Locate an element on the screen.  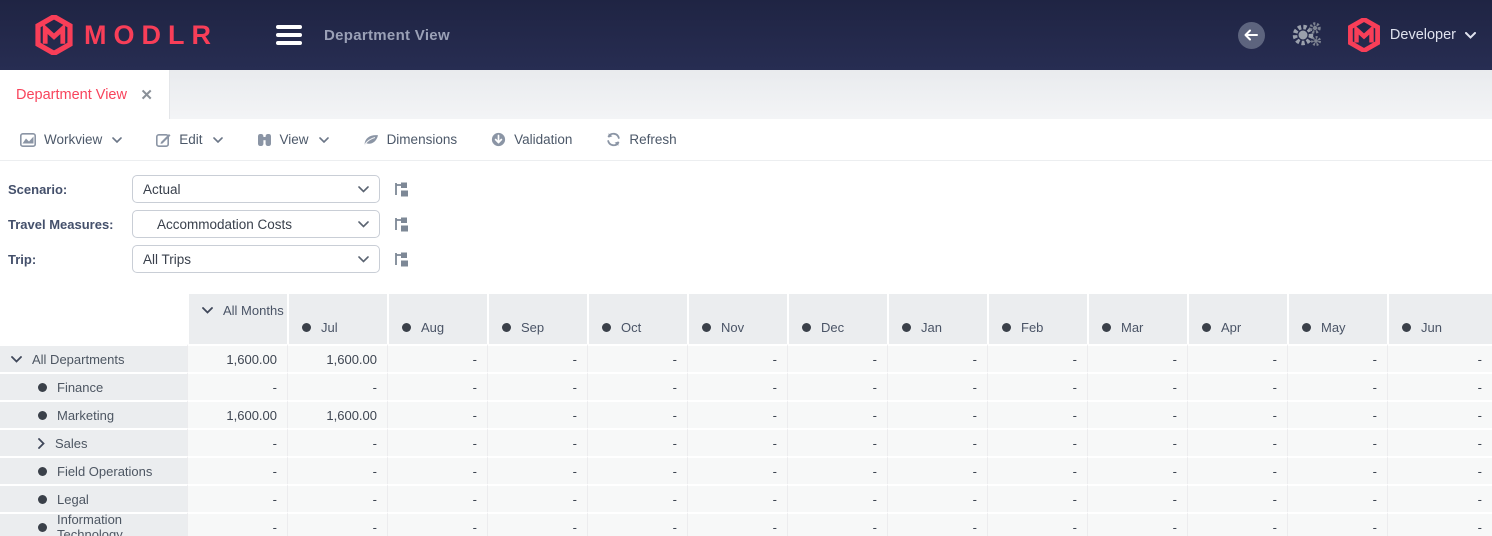
toolbar-refresh: Refresh is located at coordinates (641, 139).